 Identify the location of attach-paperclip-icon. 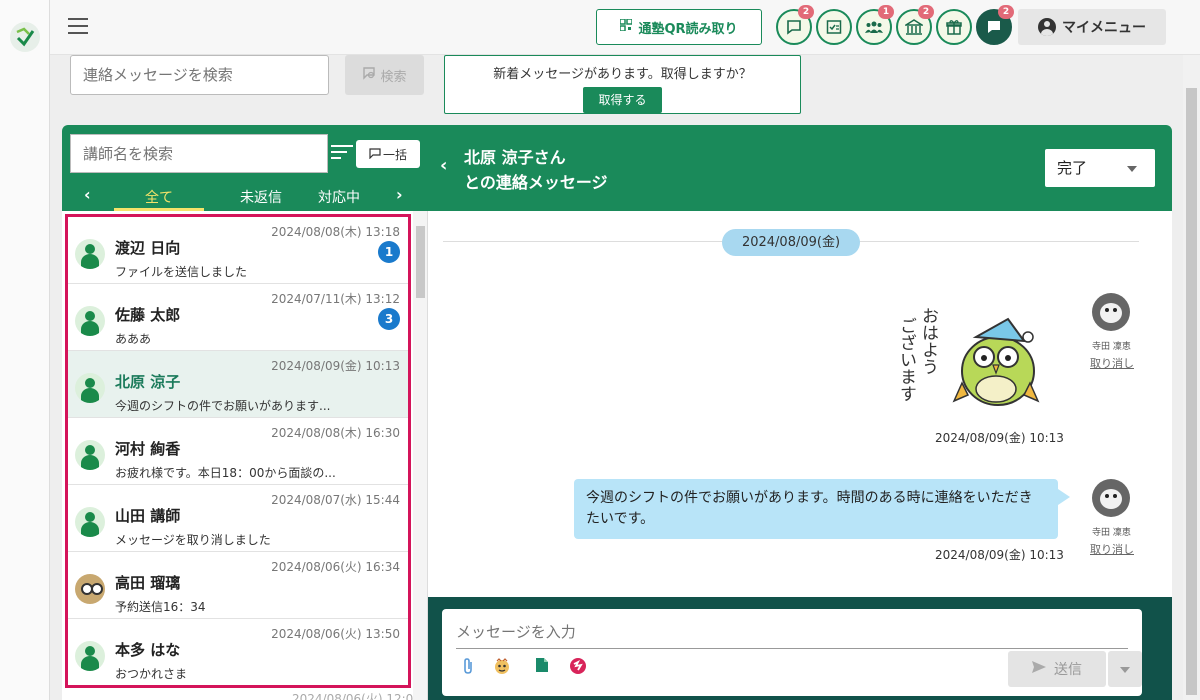
(468, 667).